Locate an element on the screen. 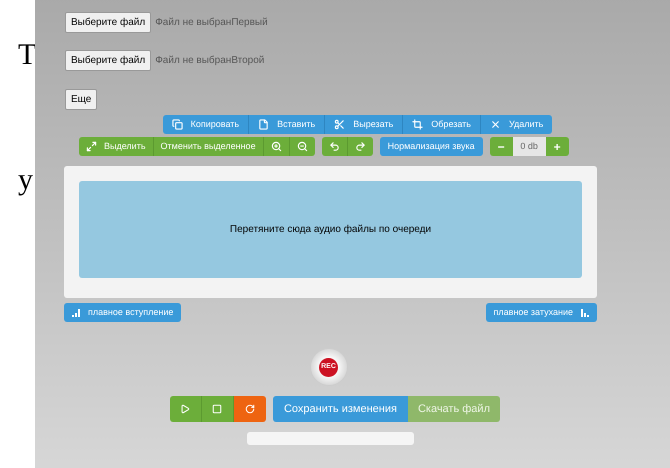  minus-button: − is located at coordinates (501, 146).